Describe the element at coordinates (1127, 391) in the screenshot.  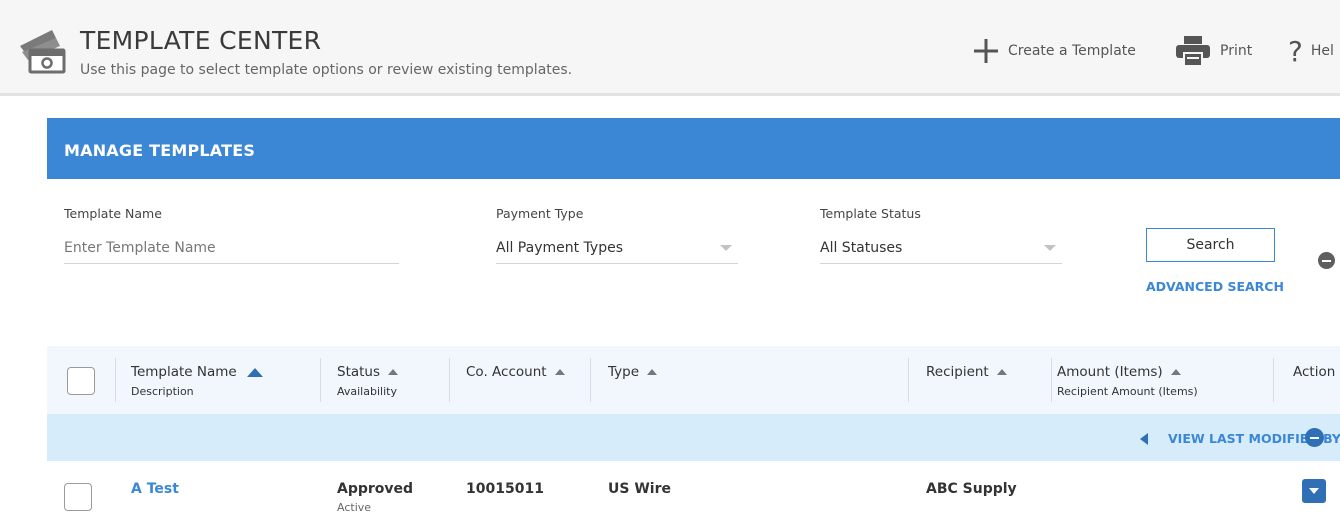
I see `column-subtitle: Recipient Amount (Items)` at that location.